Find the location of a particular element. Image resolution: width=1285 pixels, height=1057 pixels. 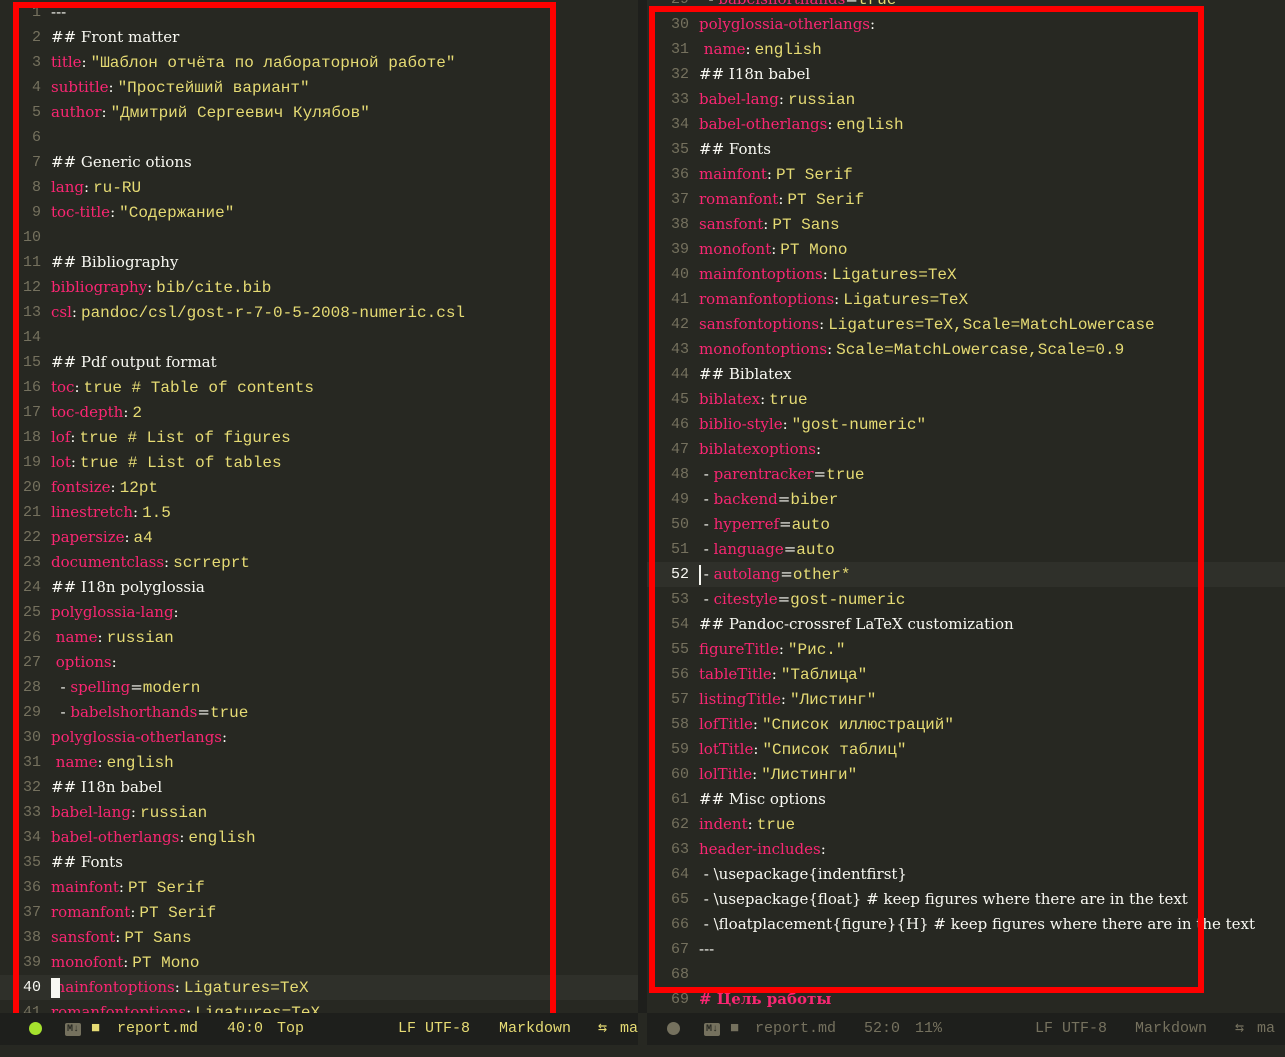

yaml-value: PT Sans is located at coordinates (158, 938).